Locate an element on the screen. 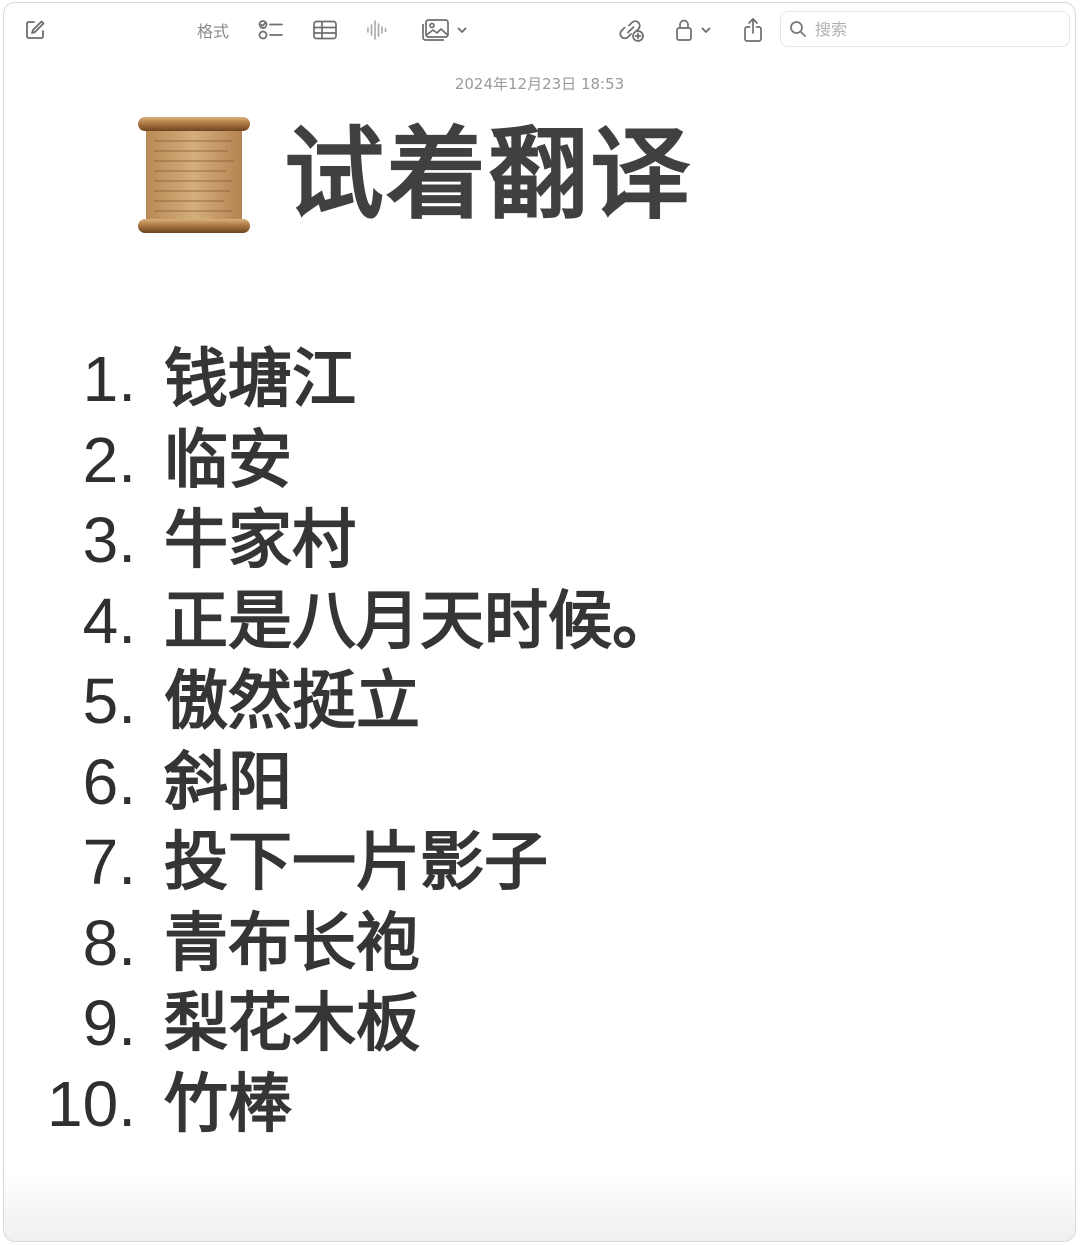  media-button is located at coordinates (444, 30).